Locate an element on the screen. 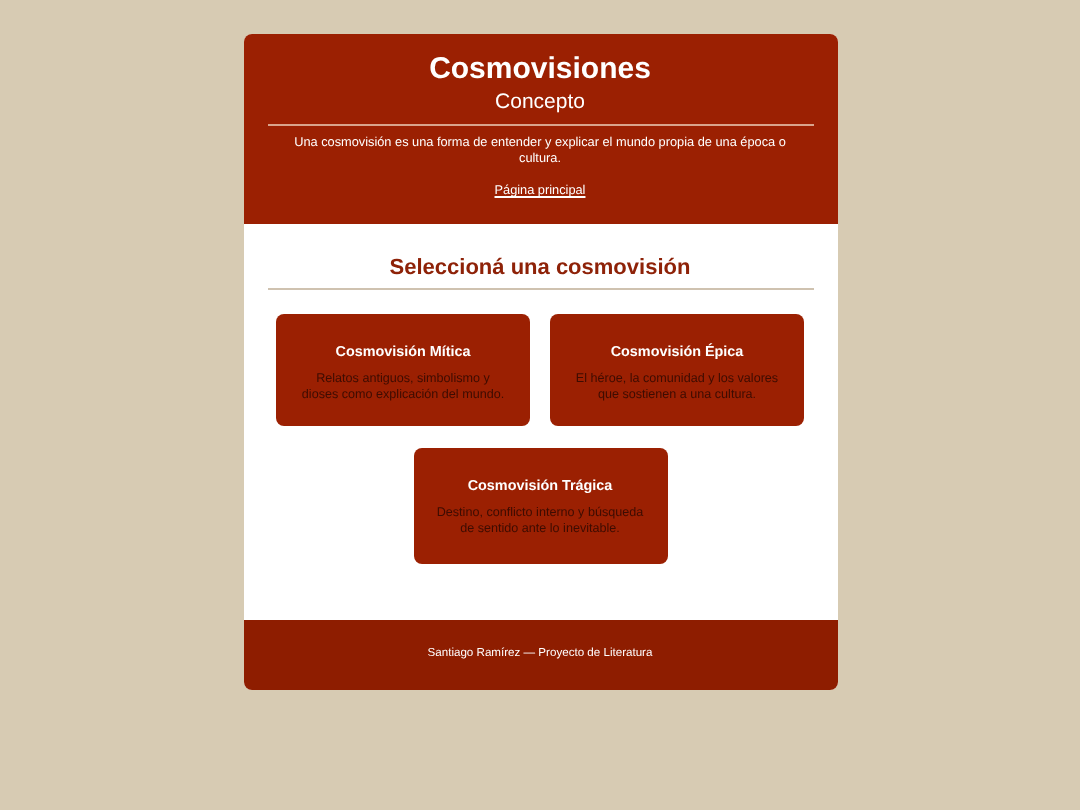 This screenshot has height=810, width=1080. section-heading: Seleccioná una cosmovisión is located at coordinates (540, 269).